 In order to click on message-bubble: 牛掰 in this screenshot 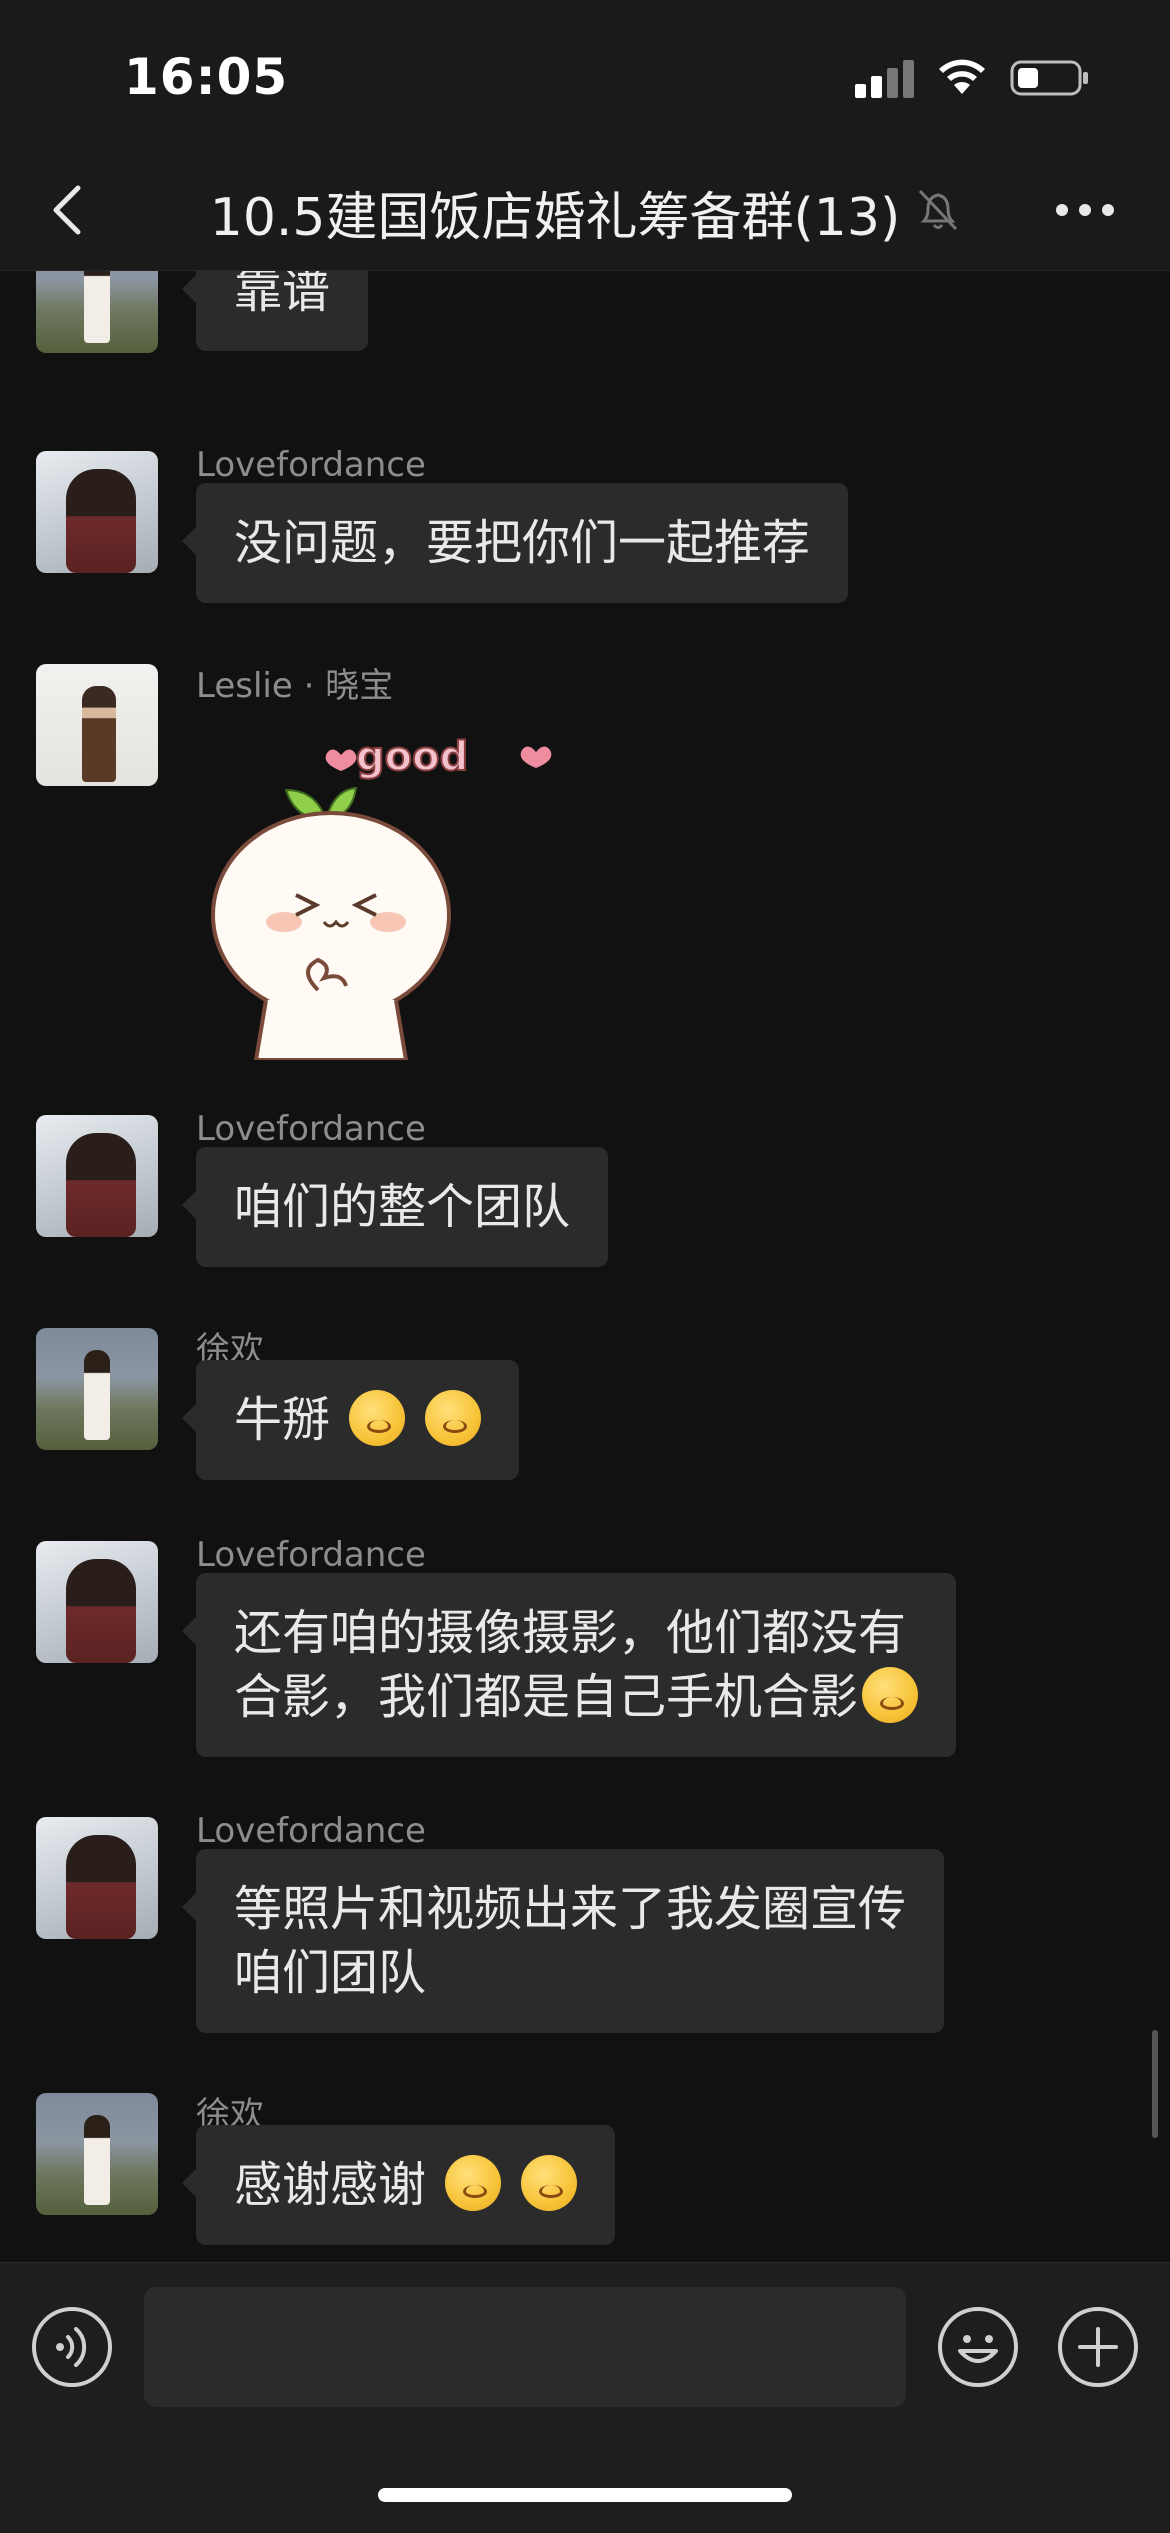, I will do `click(350, 1420)`.